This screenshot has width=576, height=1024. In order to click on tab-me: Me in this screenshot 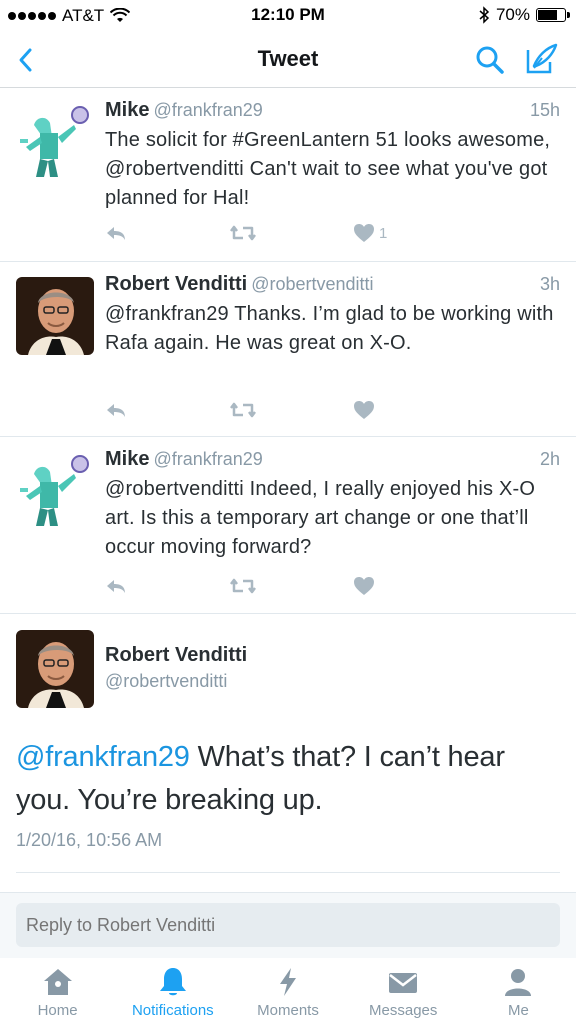, I will do `click(518, 991)`.